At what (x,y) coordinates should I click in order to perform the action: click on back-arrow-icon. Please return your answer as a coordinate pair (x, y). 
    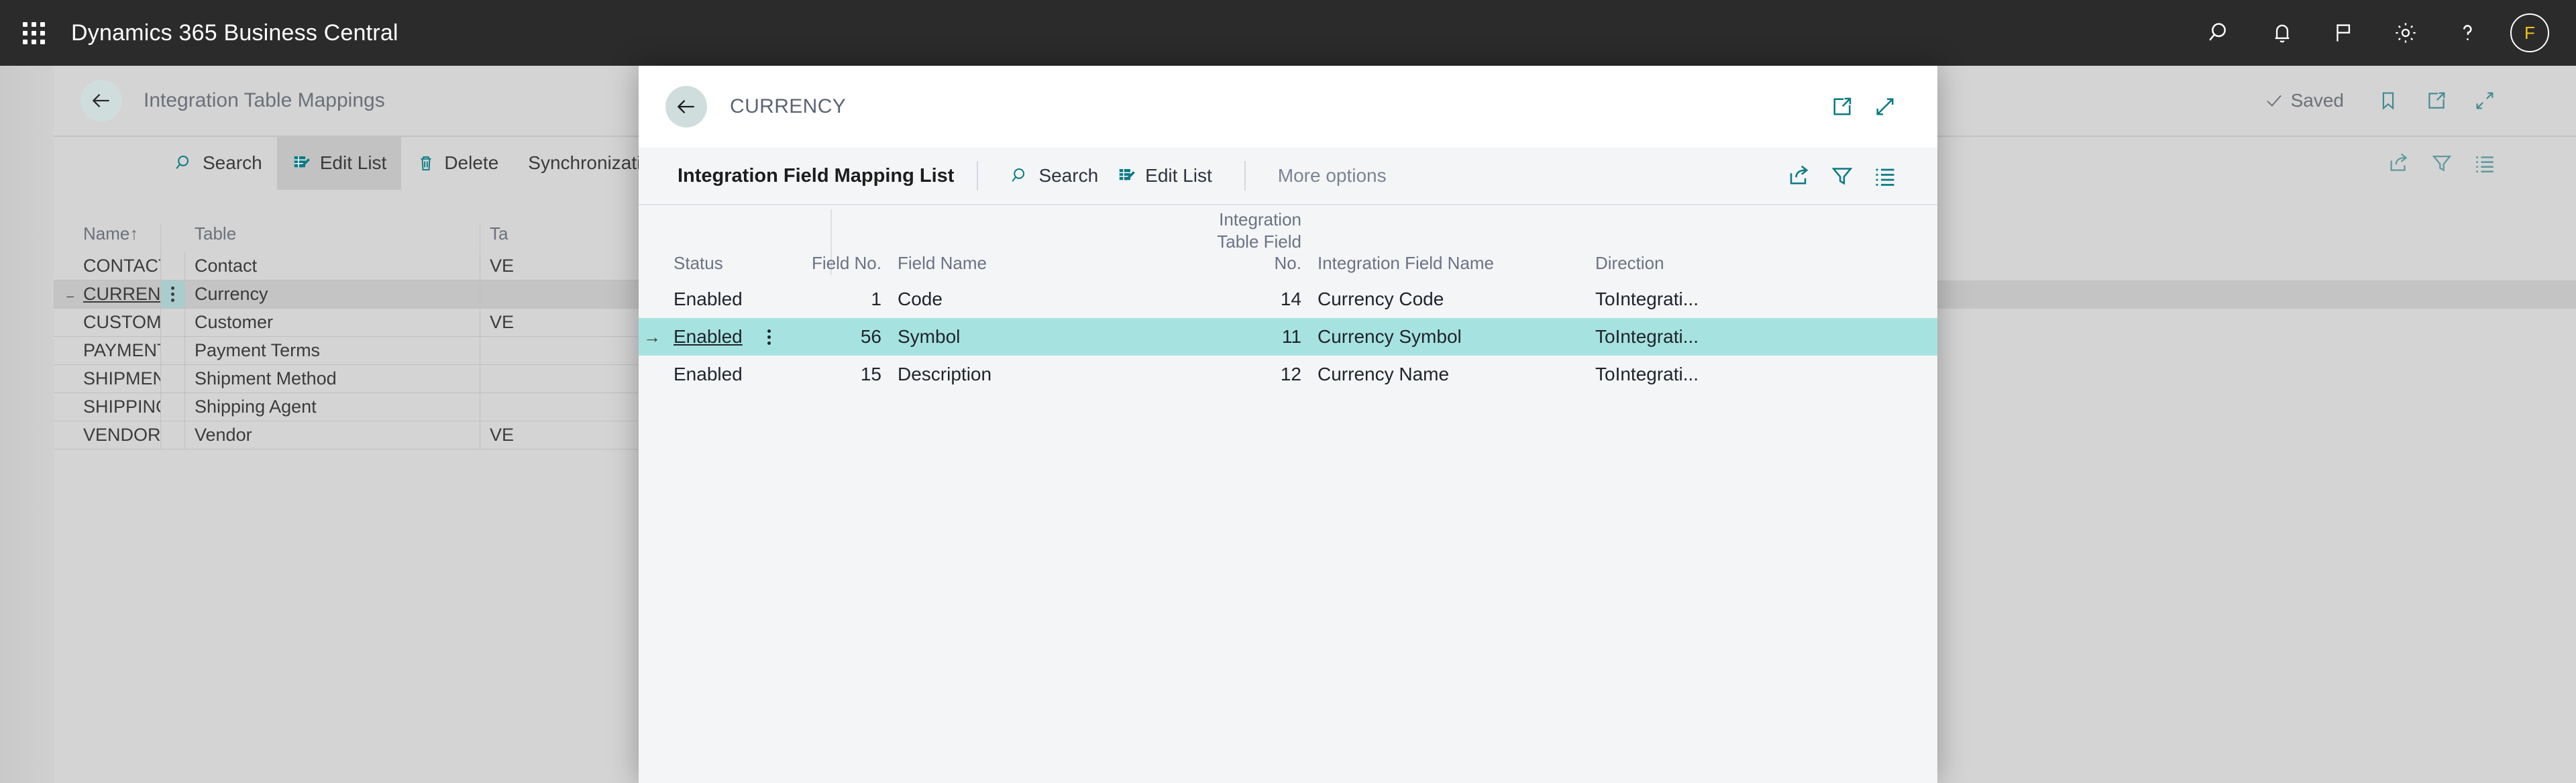
    Looking at the image, I should click on (101, 100).